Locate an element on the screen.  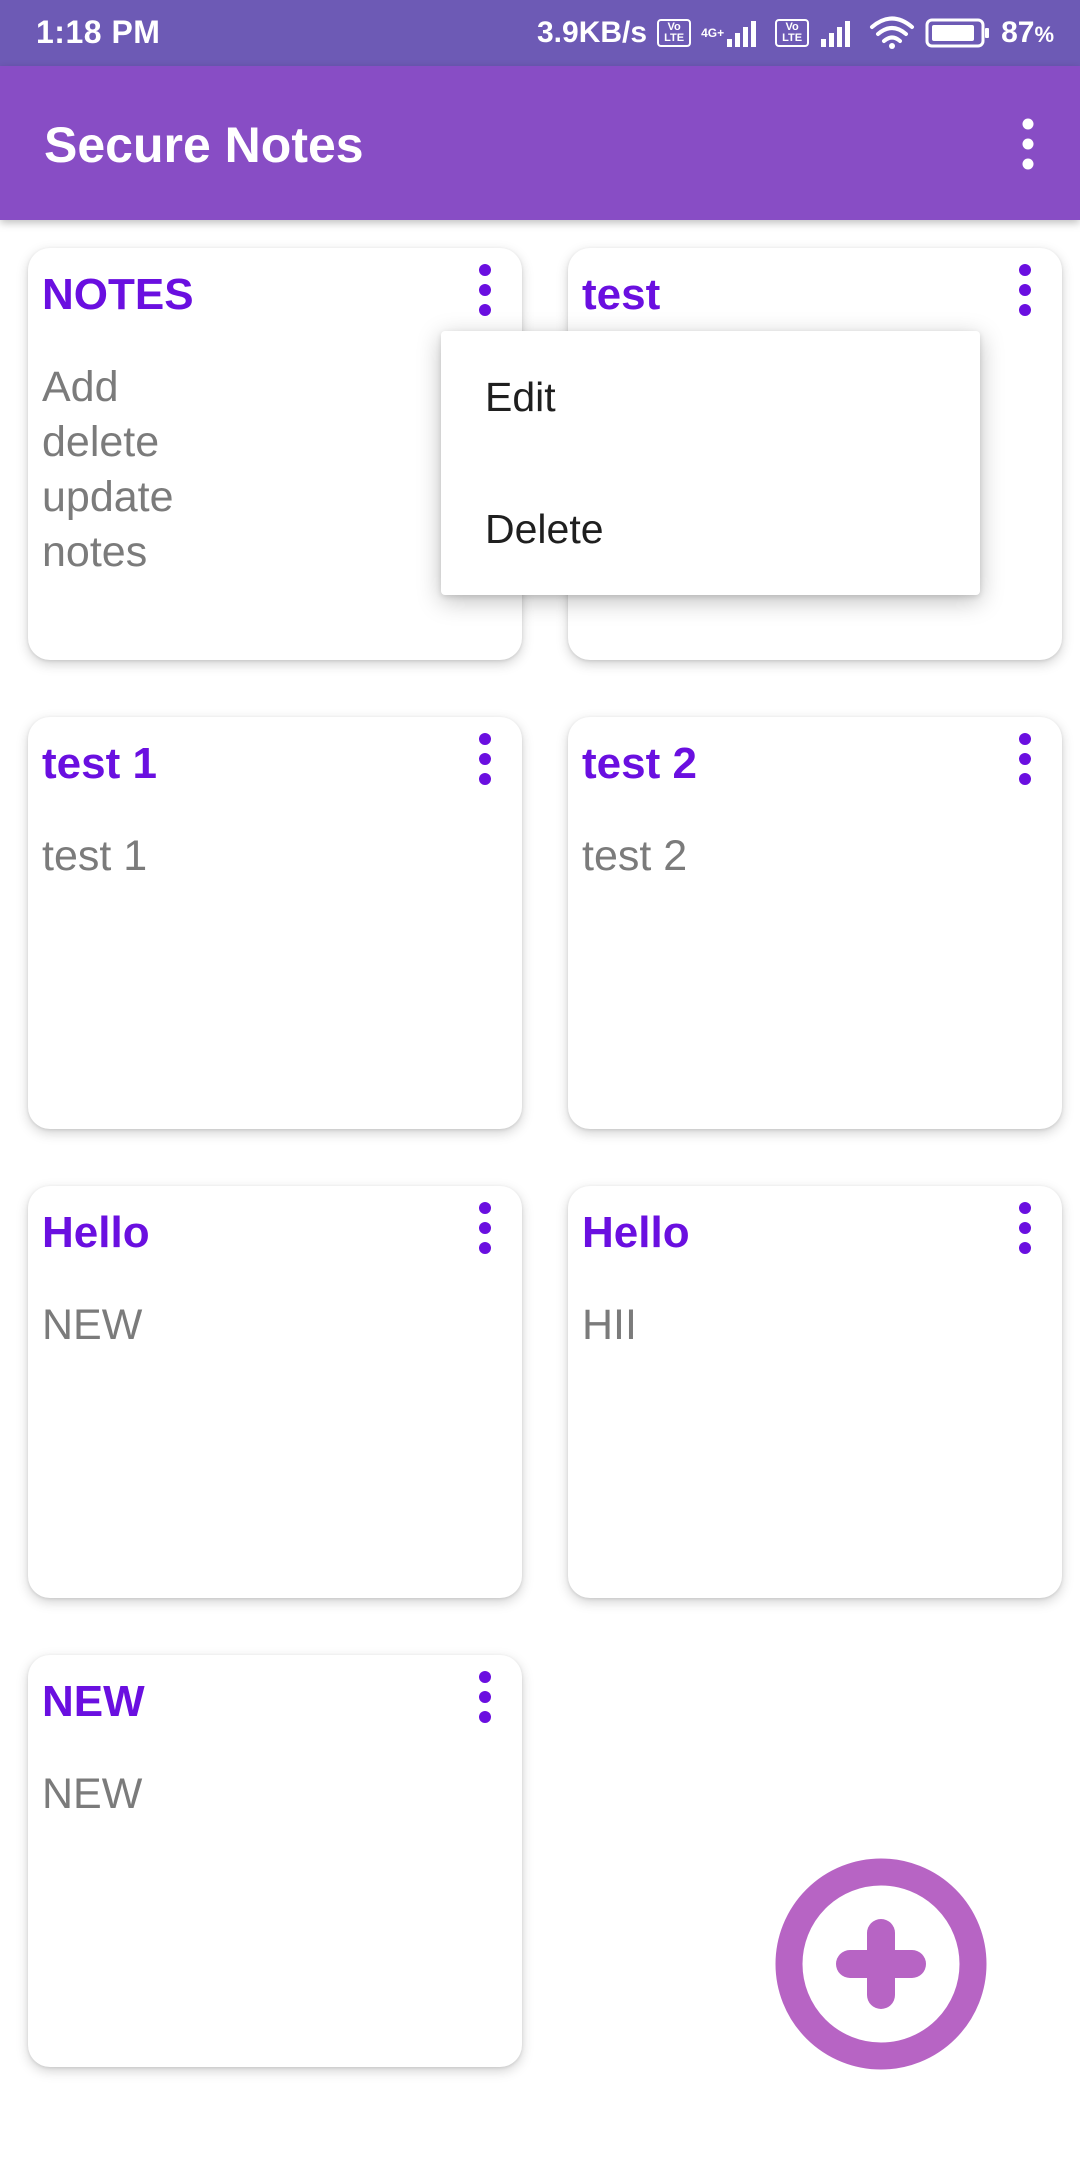
wifi-icon is located at coordinates (892, 32).